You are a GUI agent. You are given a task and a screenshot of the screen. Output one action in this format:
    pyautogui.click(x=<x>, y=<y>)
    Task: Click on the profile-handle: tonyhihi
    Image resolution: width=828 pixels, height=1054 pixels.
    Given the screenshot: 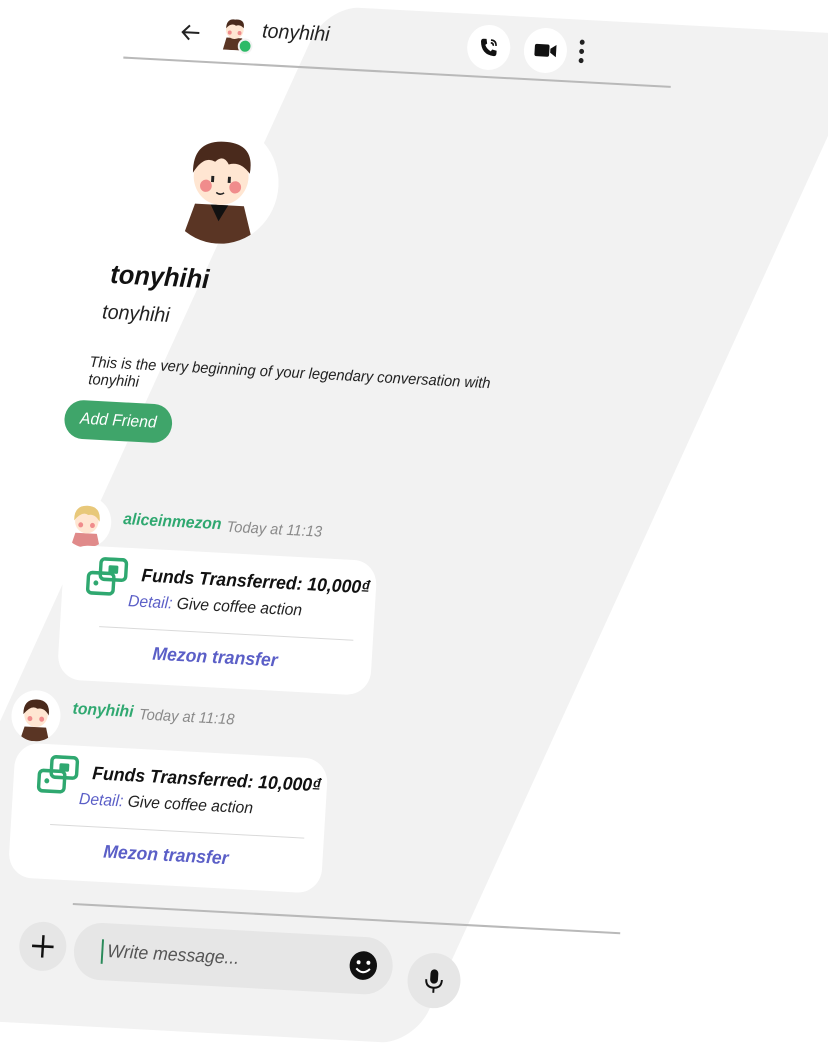 What is the action you would take?
    pyautogui.click(x=136, y=314)
    